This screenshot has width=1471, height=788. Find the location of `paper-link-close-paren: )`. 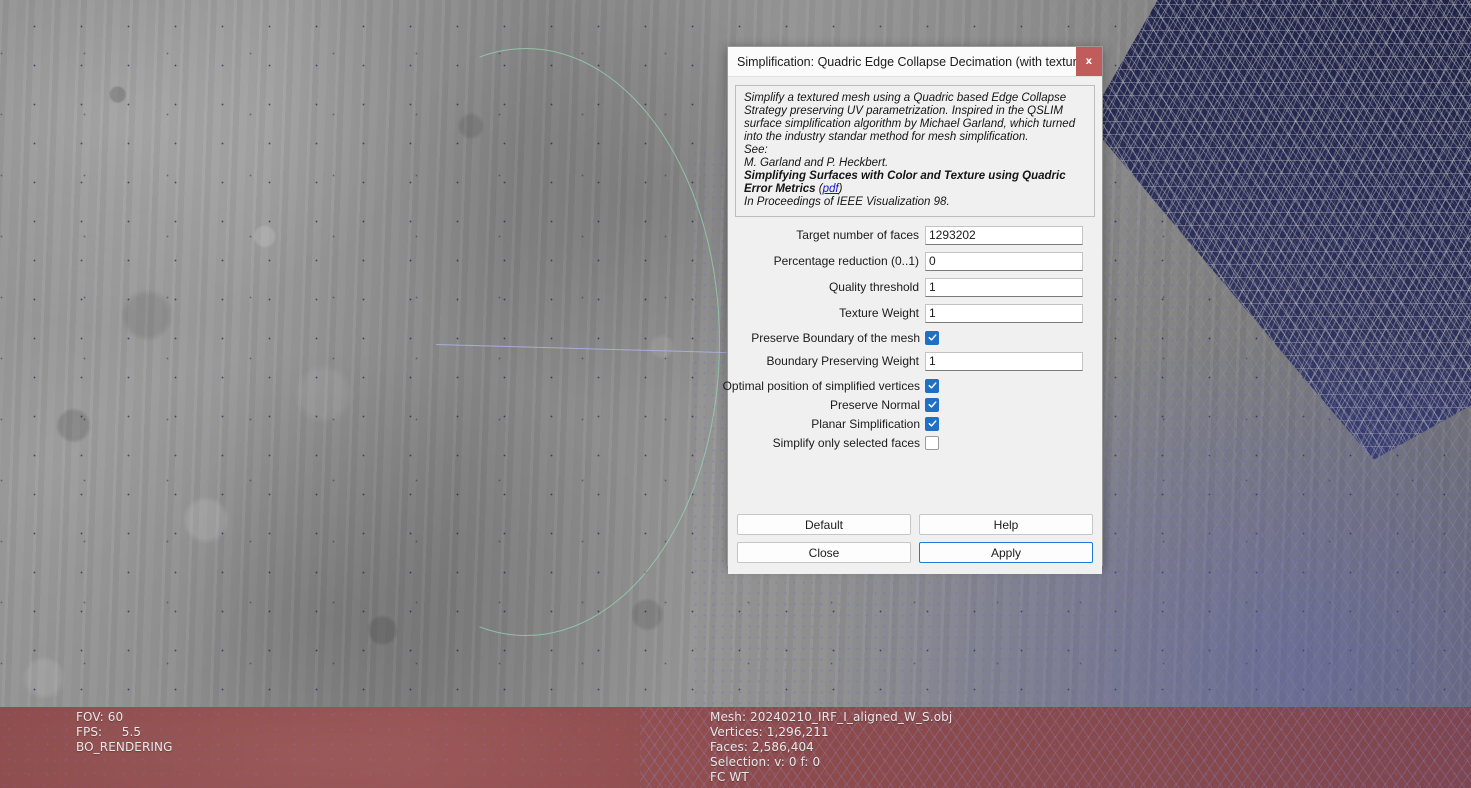

paper-link-close-paren: ) is located at coordinates (840, 189).